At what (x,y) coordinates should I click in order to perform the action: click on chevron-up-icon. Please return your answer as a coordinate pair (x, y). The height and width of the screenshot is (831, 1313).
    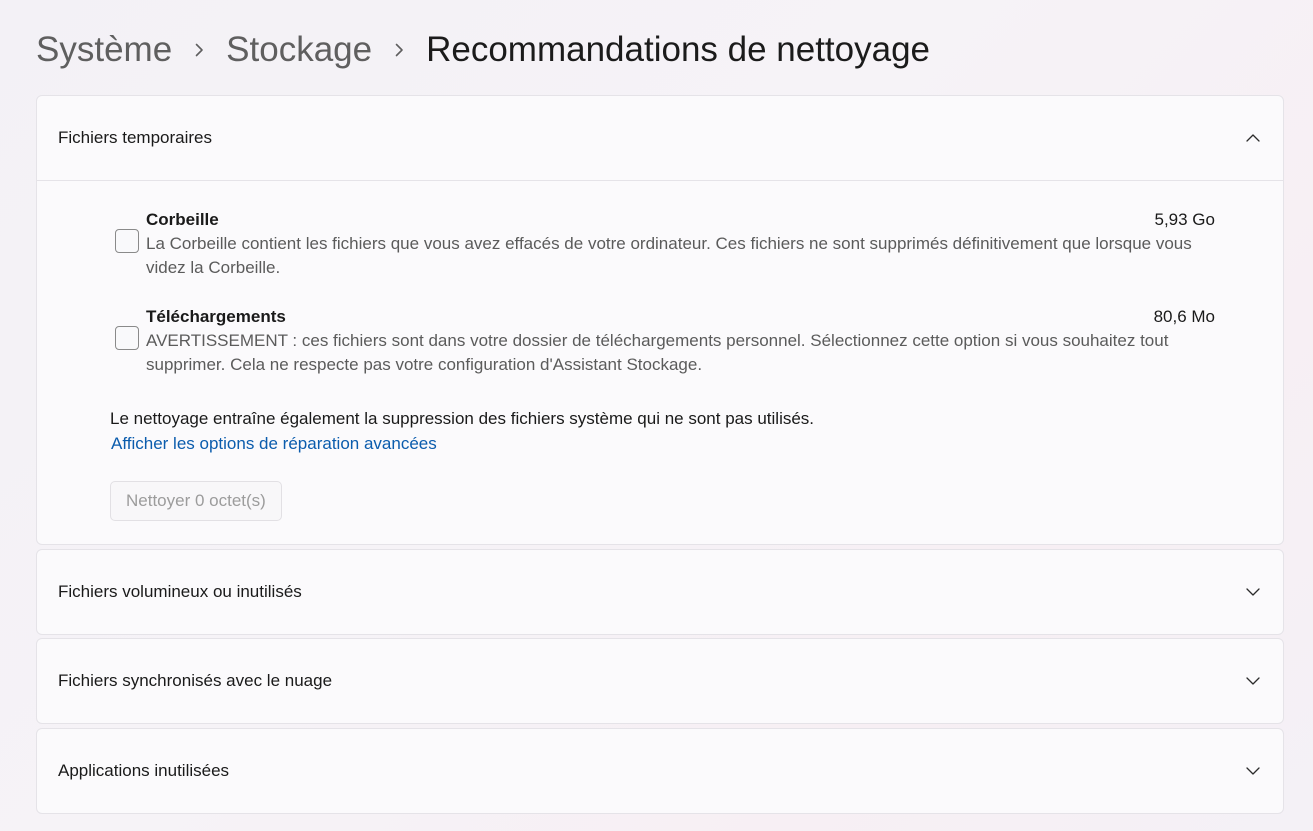
    Looking at the image, I should click on (1253, 138).